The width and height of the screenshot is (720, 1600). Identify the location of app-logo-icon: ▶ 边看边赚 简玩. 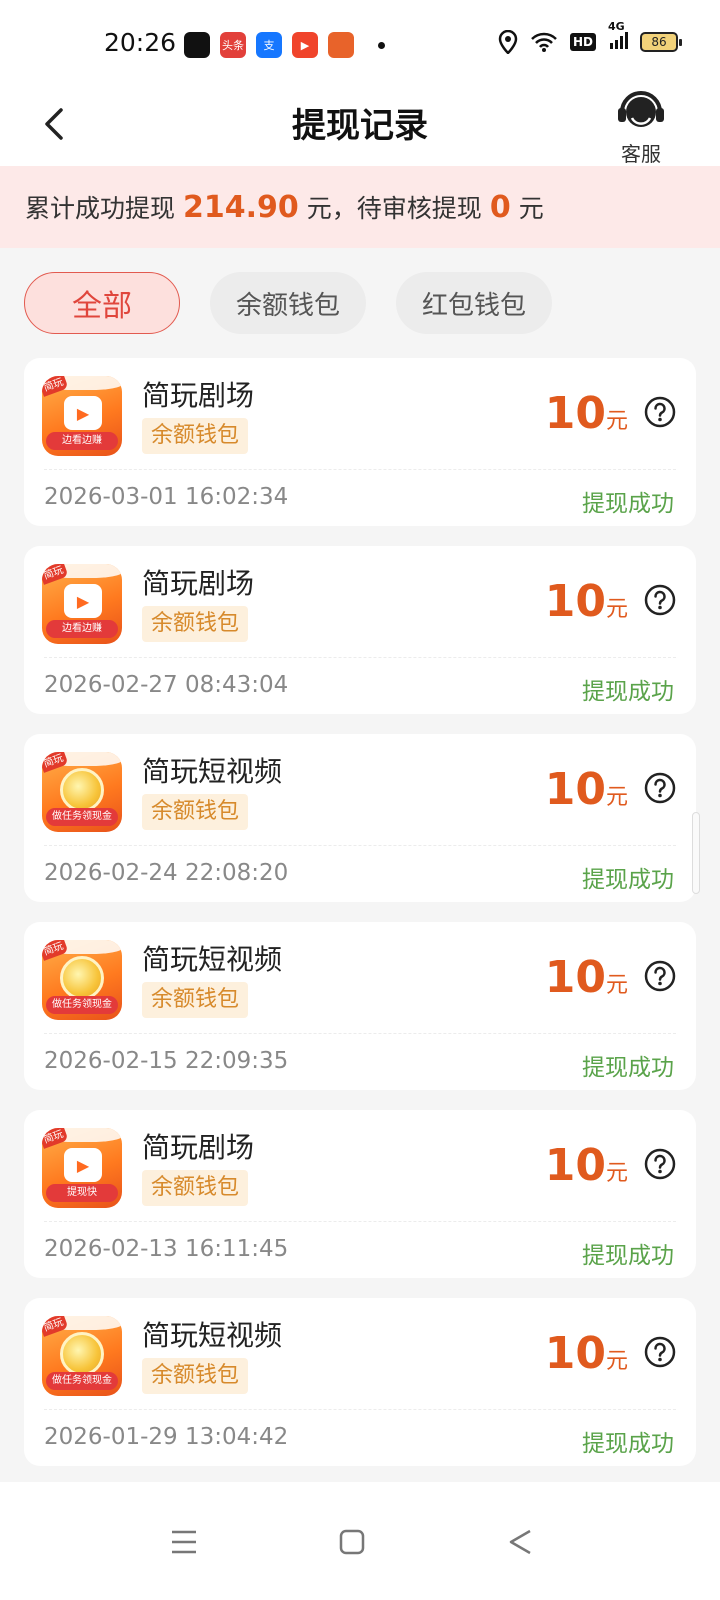
(82, 604).